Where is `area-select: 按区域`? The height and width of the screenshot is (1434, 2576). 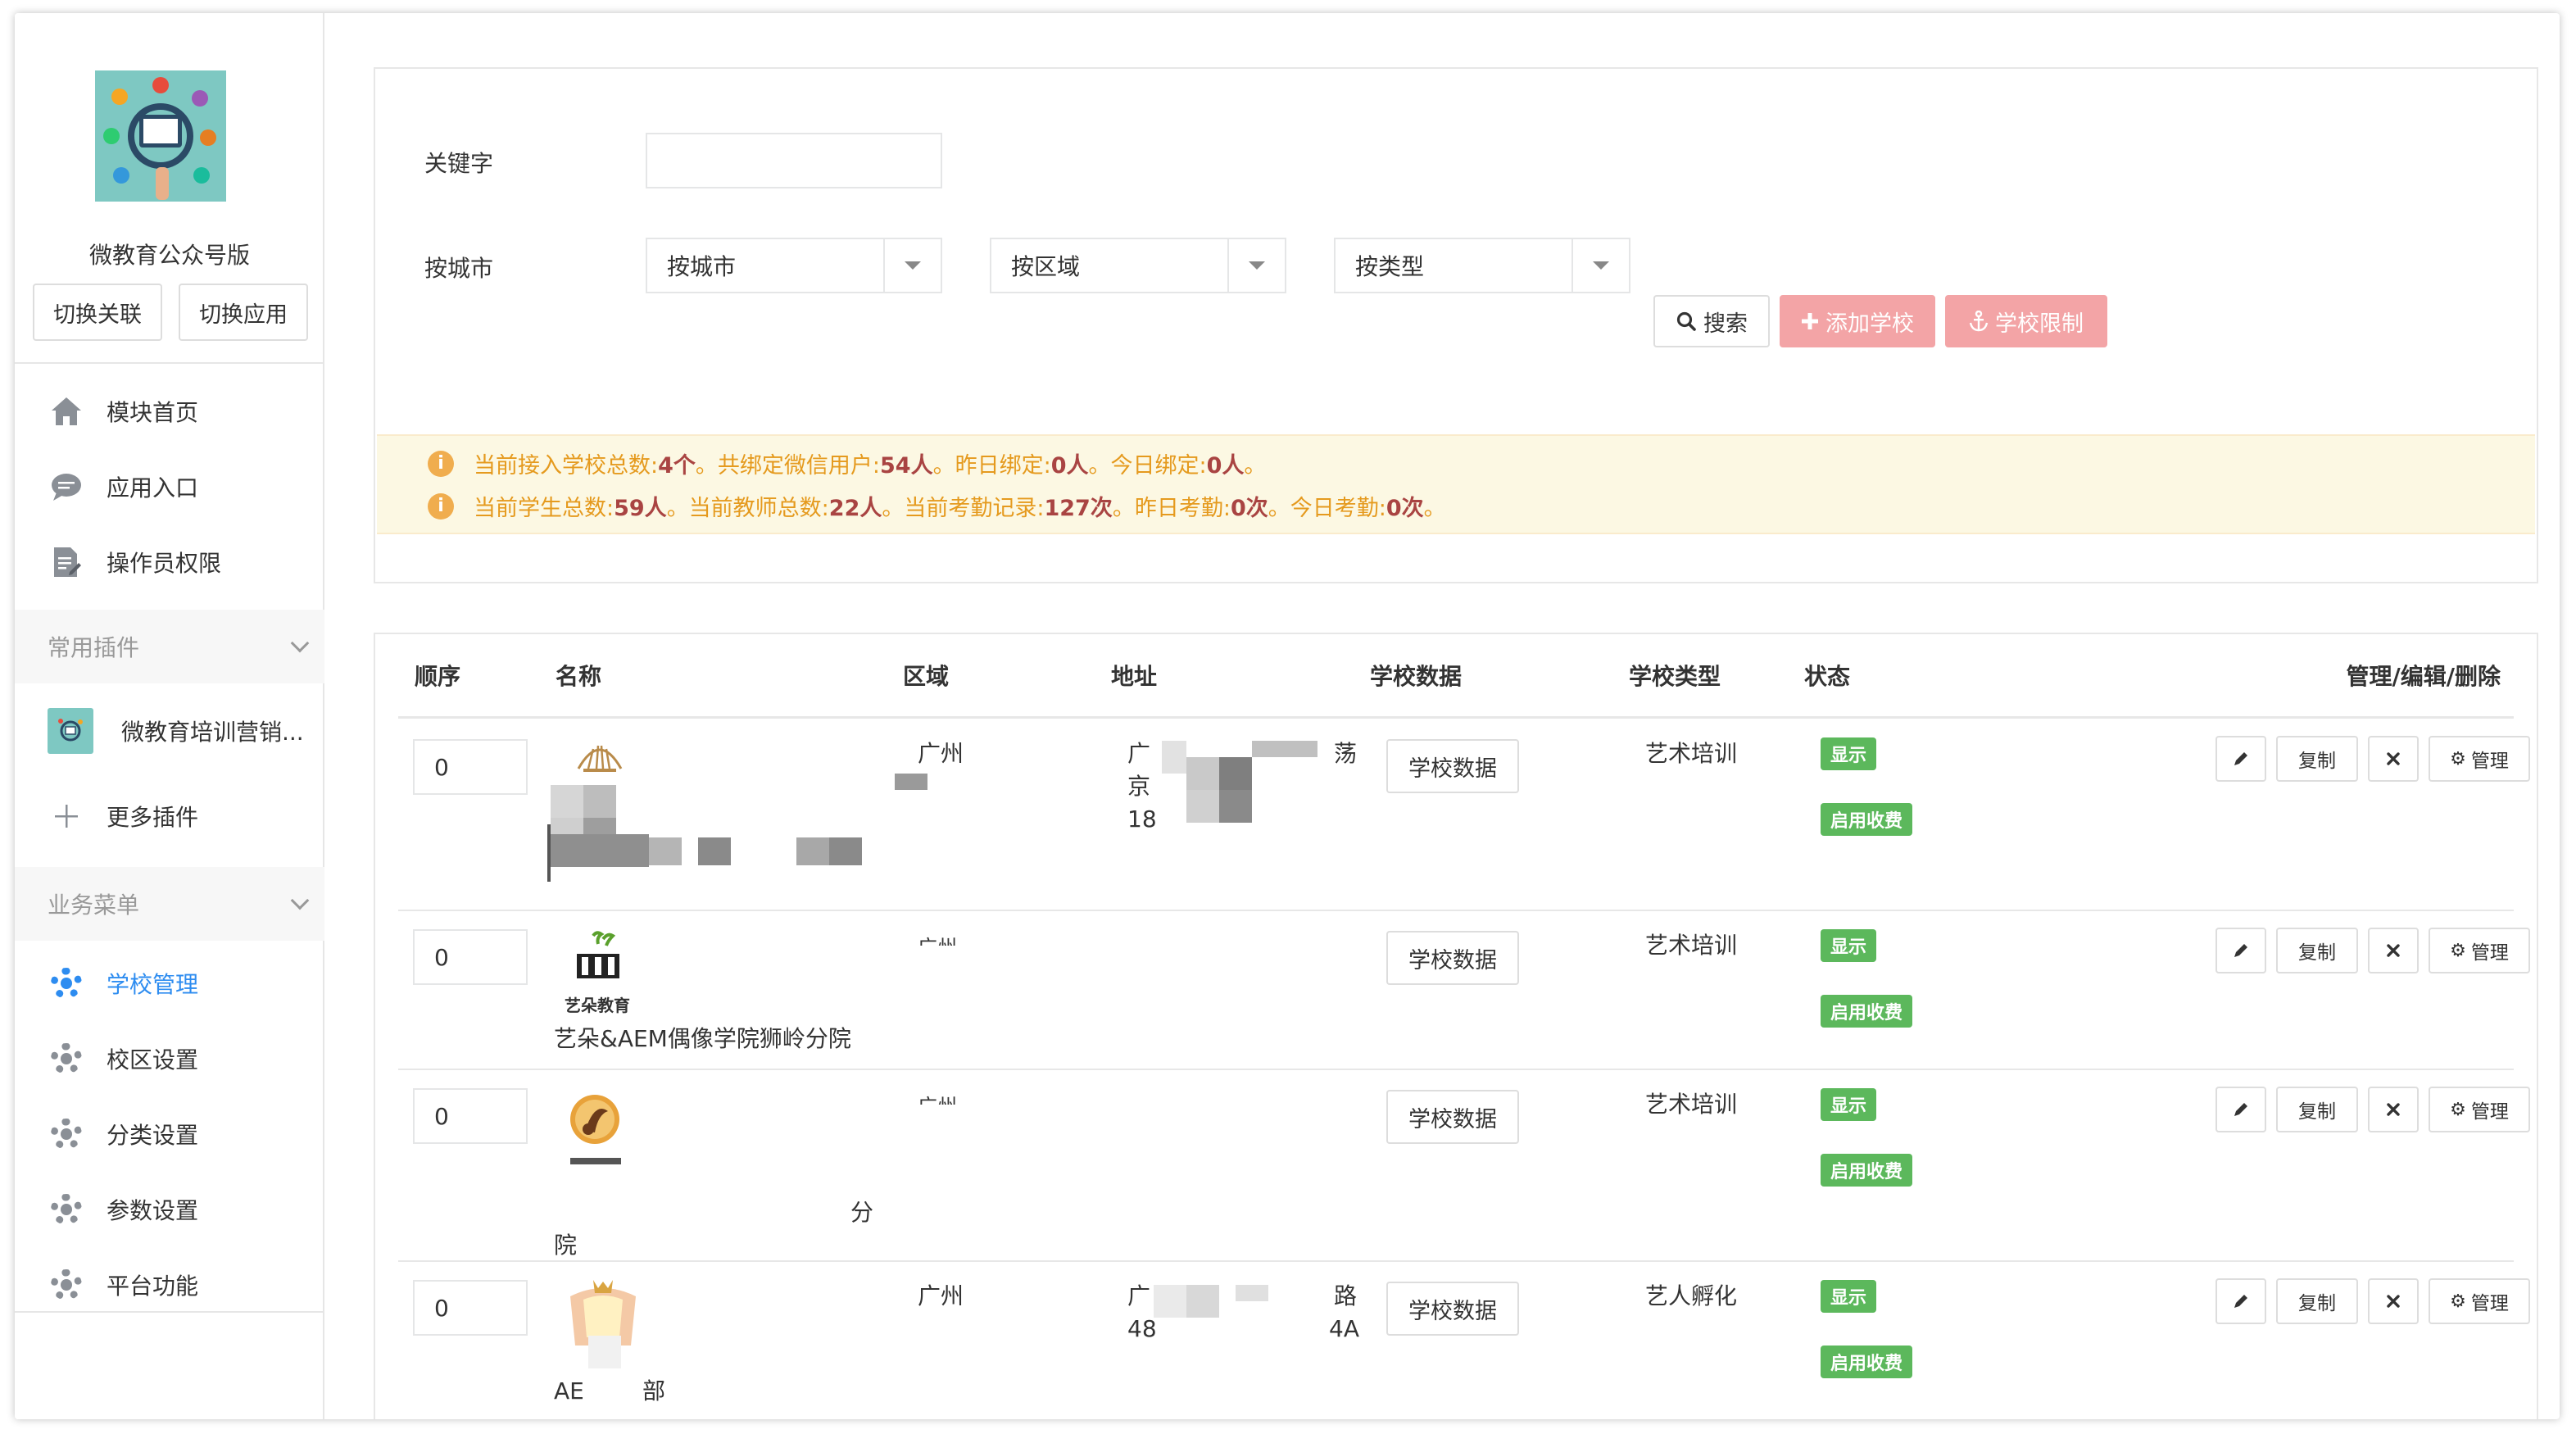 area-select: 按区域 is located at coordinates (1138, 265).